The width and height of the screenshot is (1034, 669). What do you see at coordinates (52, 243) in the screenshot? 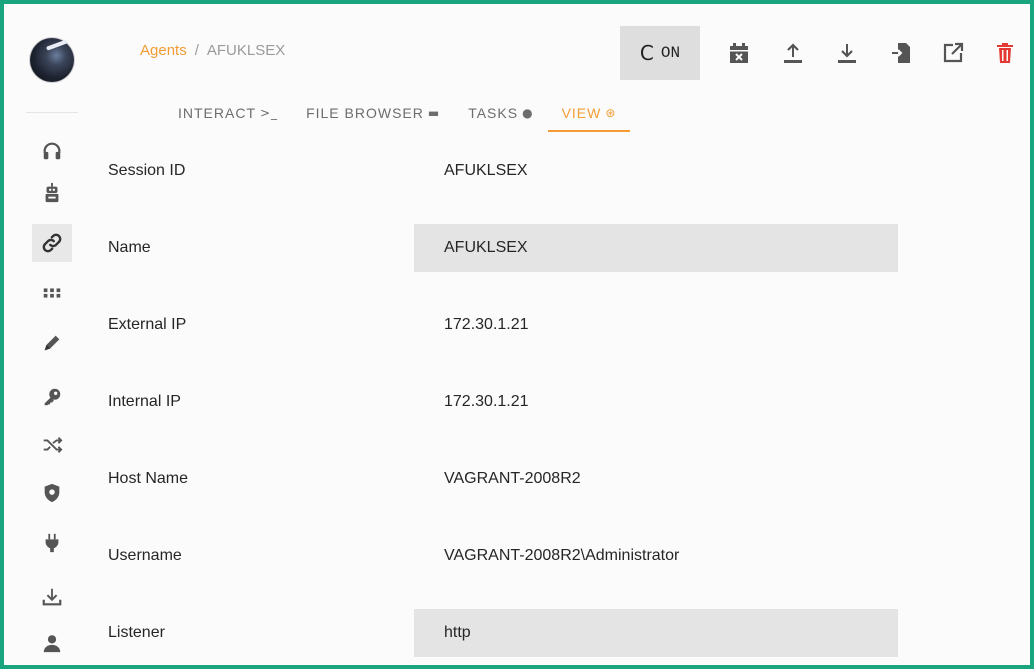
I see `link-icon` at bounding box center [52, 243].